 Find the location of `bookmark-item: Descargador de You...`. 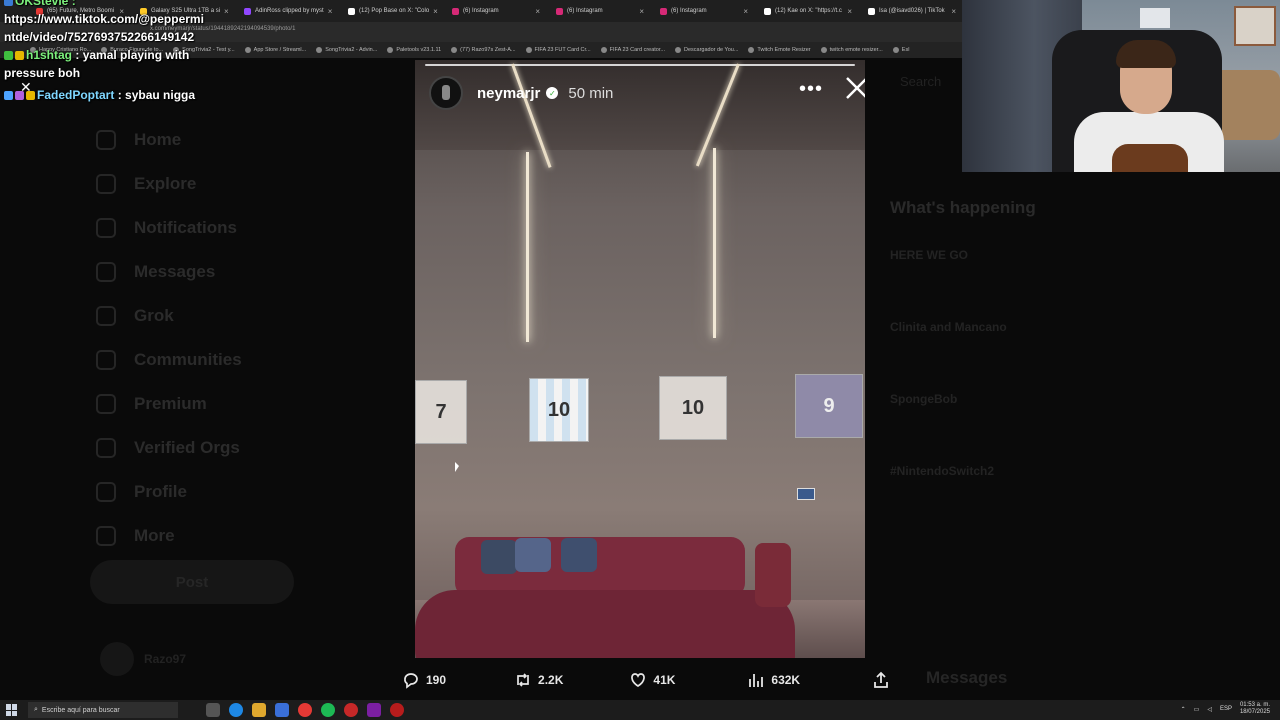

bookmark-item: Descargador de You... is located at coordinates (706, 50).